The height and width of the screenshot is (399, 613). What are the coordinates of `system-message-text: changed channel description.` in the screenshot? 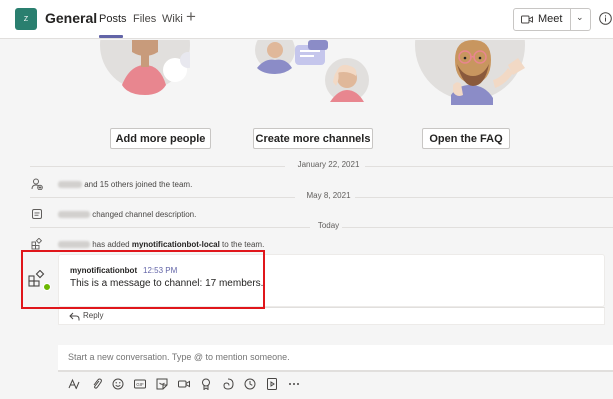 It's located at (127, 214).